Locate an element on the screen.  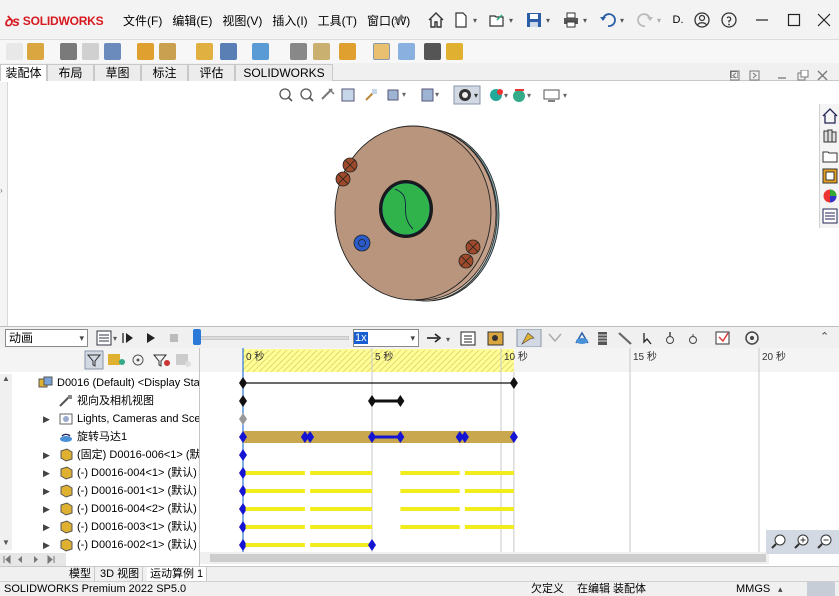
tab-3d-views: 3D 视图 is located at coordinates (120, 574).